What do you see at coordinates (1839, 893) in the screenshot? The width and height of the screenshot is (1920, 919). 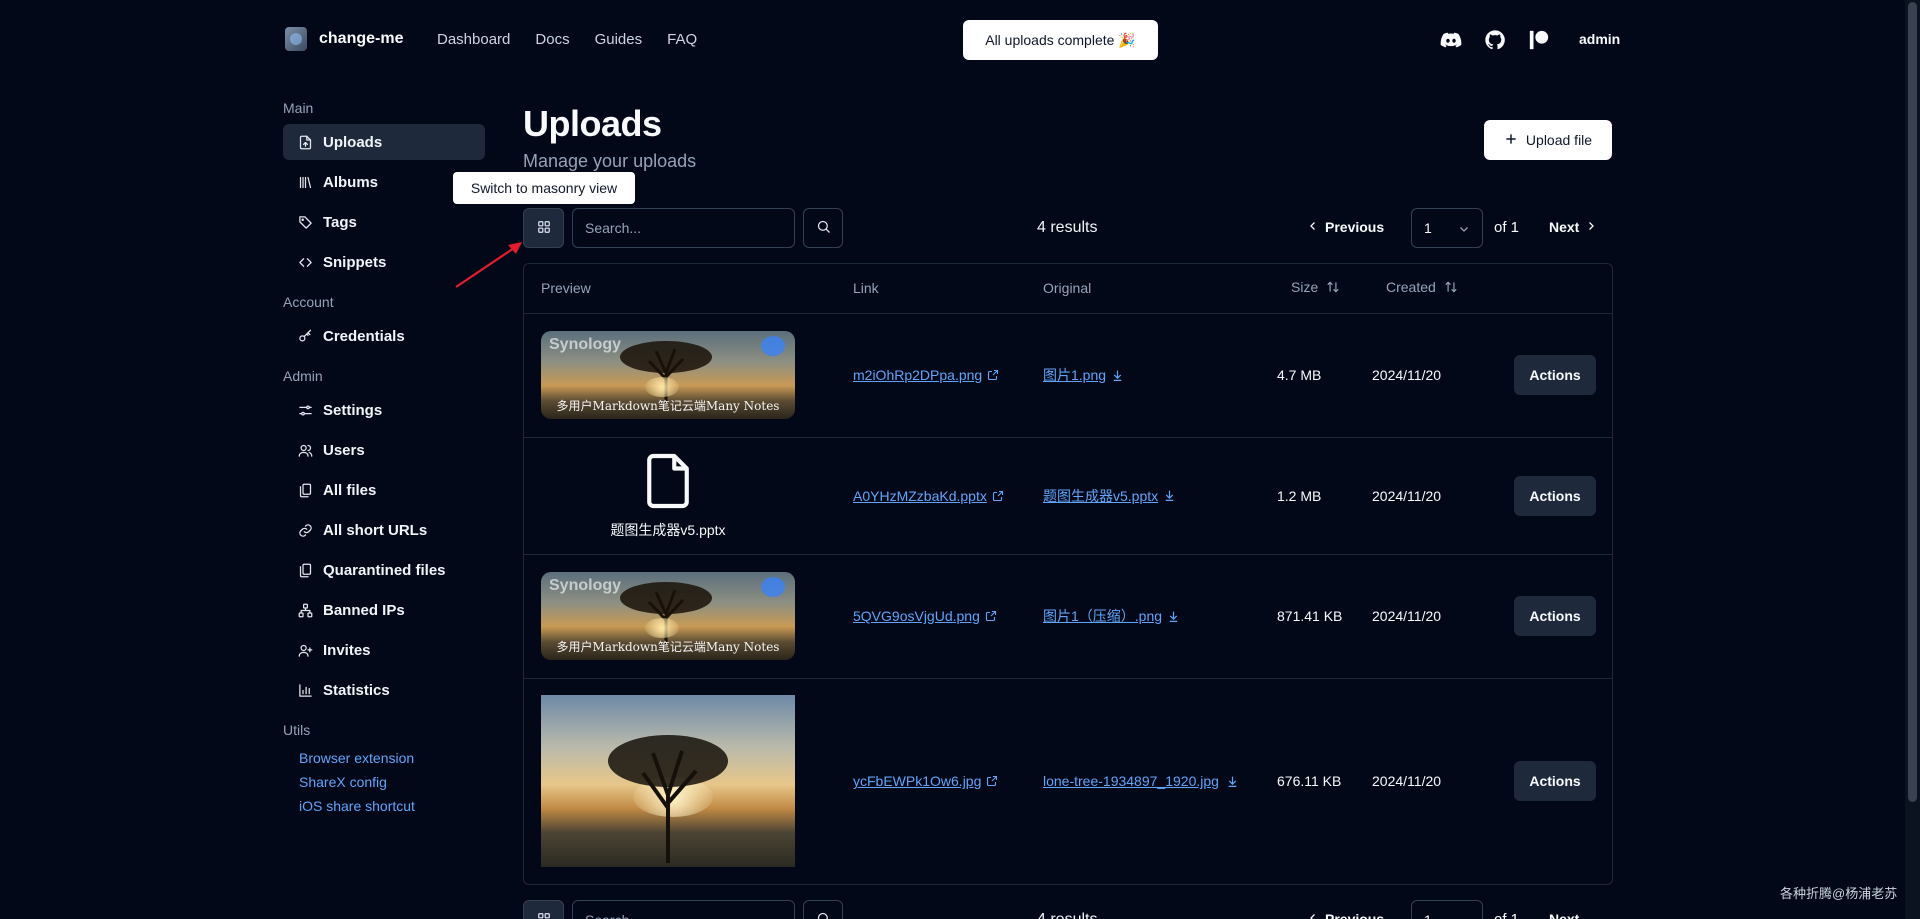 I see `watermark: 各种折腾@杨浦老苏` at bounding box center [1839, 893].